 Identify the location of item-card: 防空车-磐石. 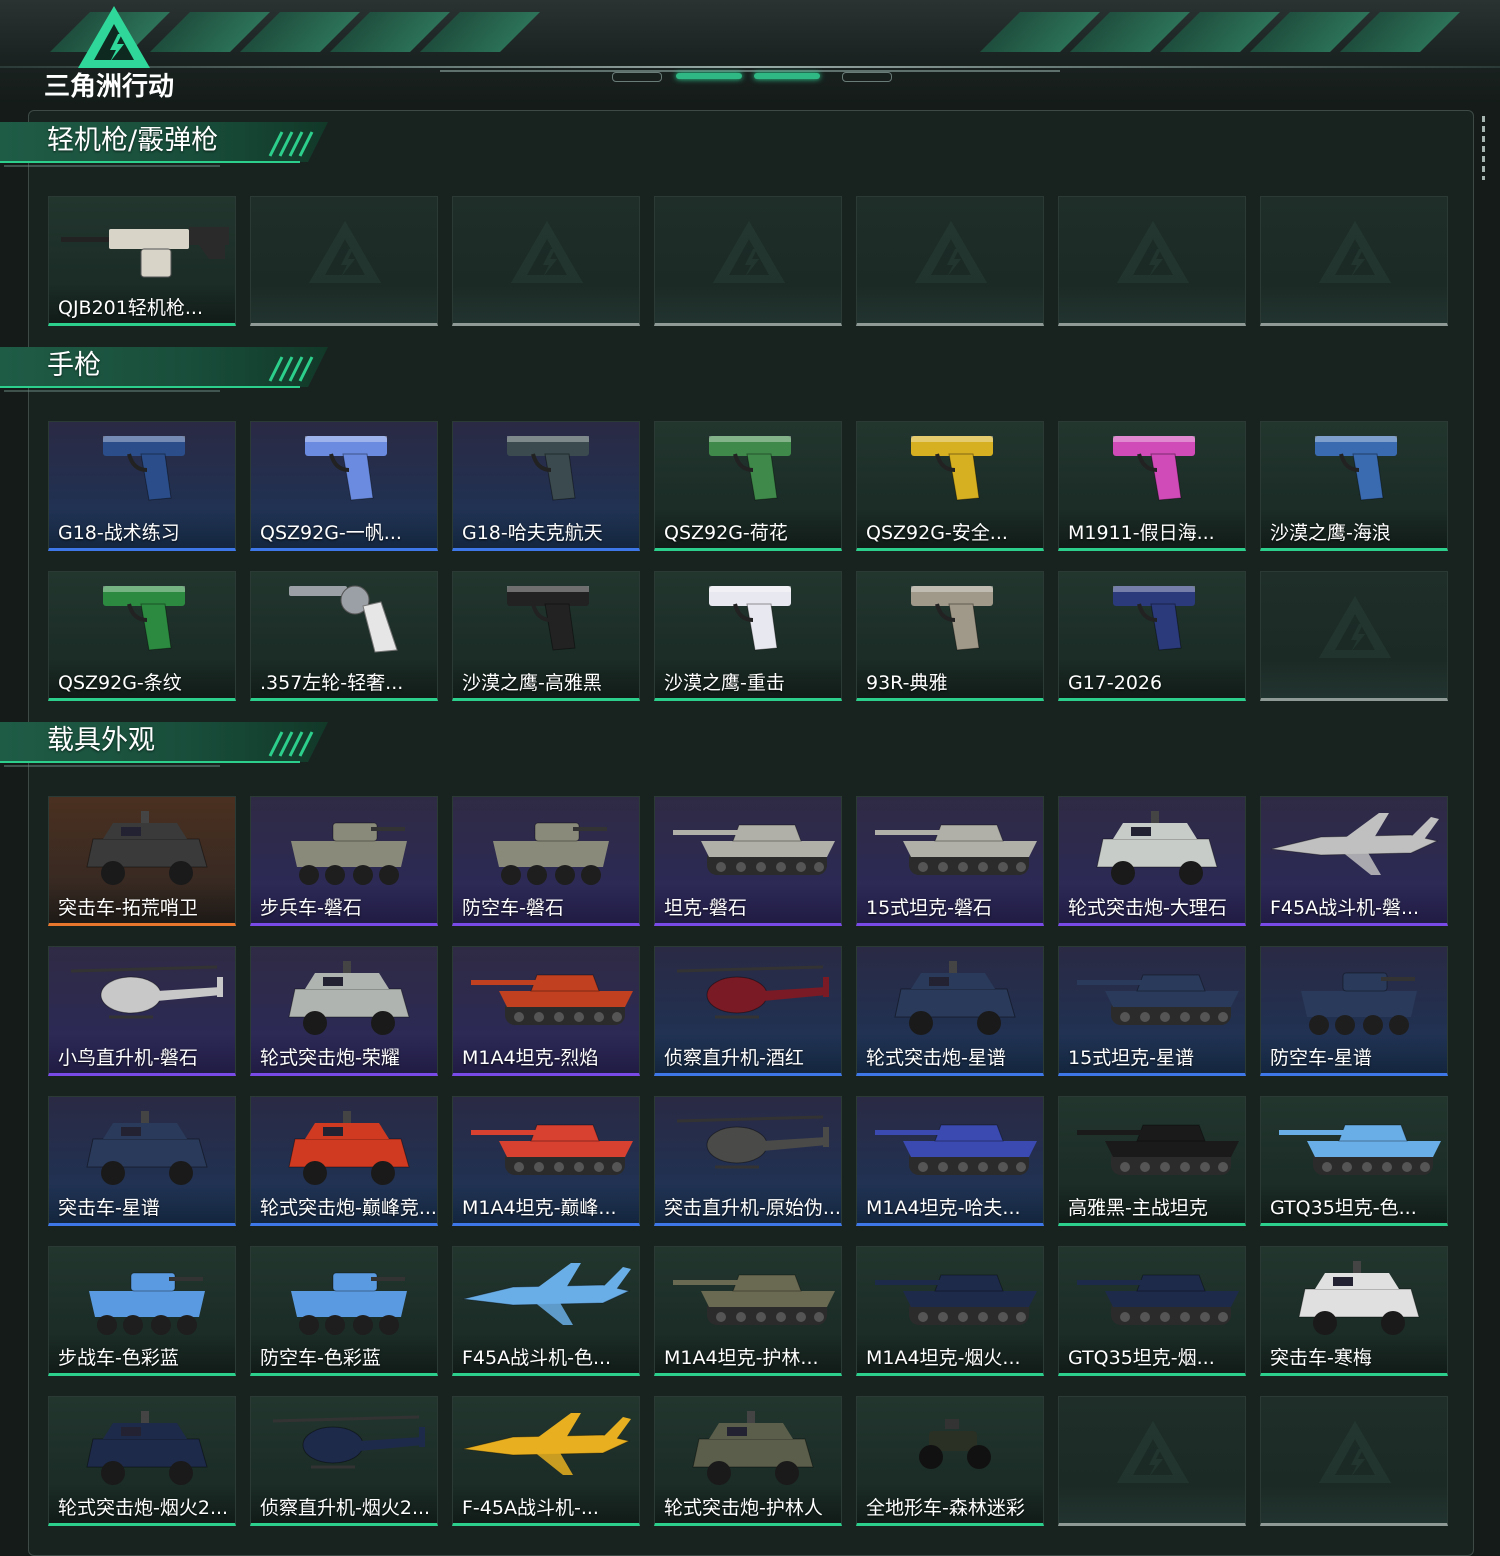
(546, 861).